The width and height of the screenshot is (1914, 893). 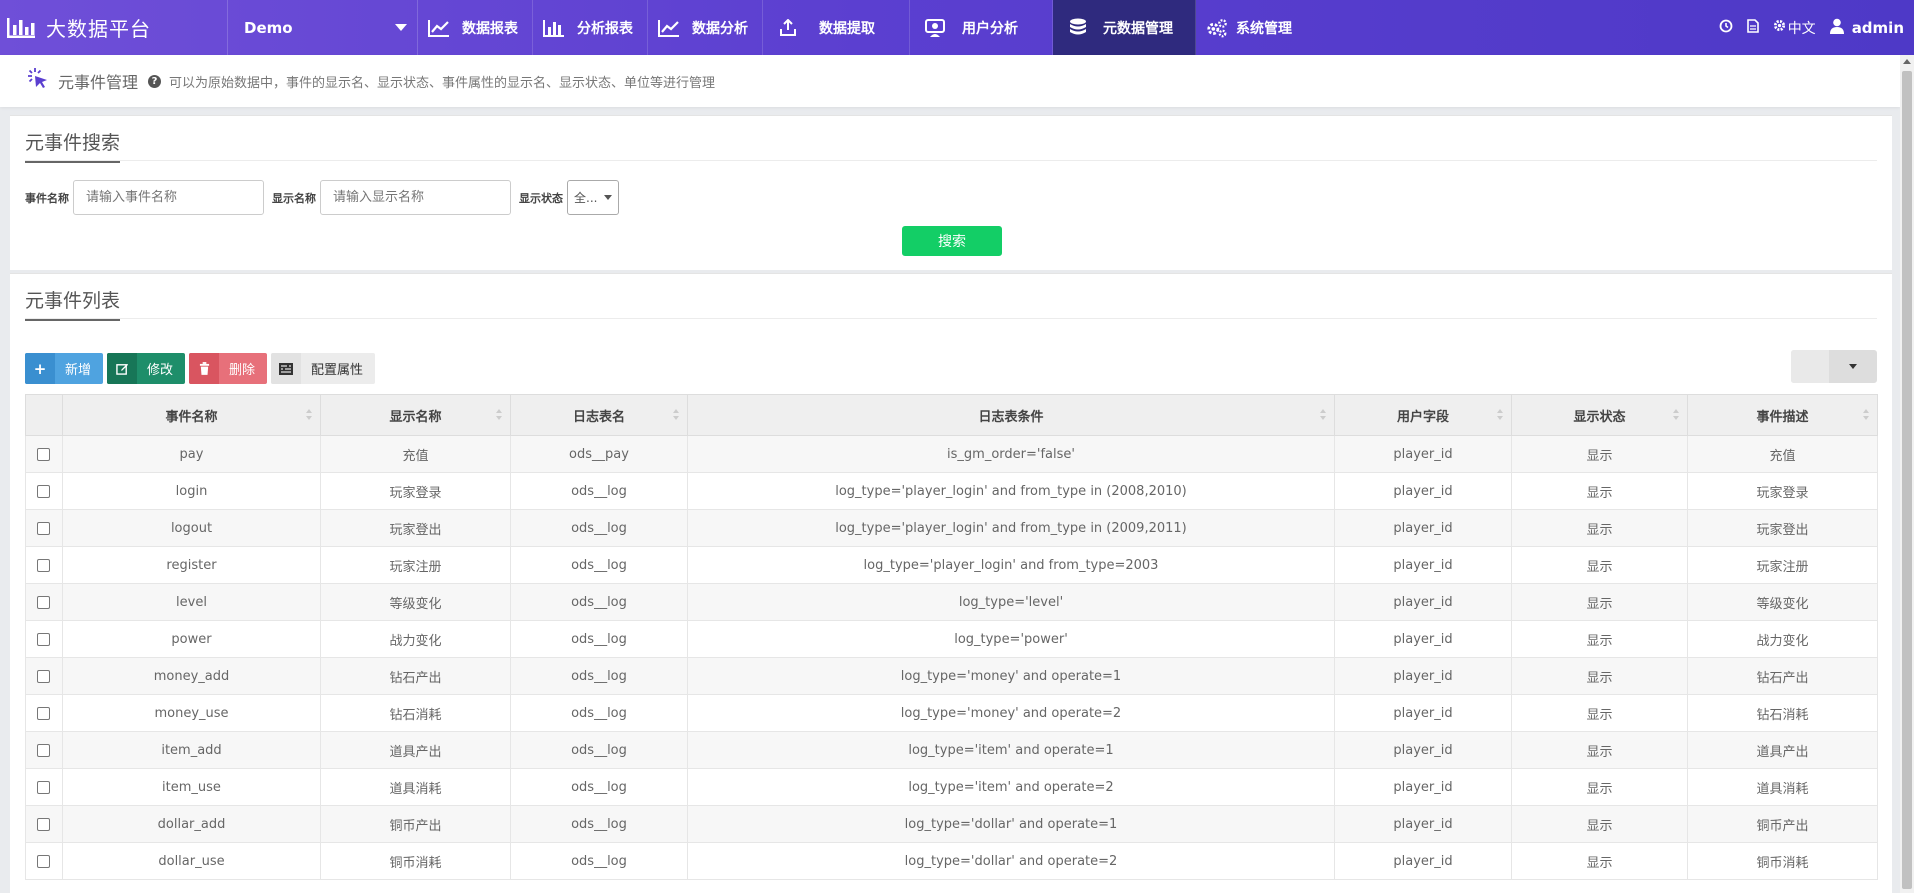 What do you see at coordinates (1752, 27) in the screenshot?
I see `document-icon` at bounding box center [1752, 27].